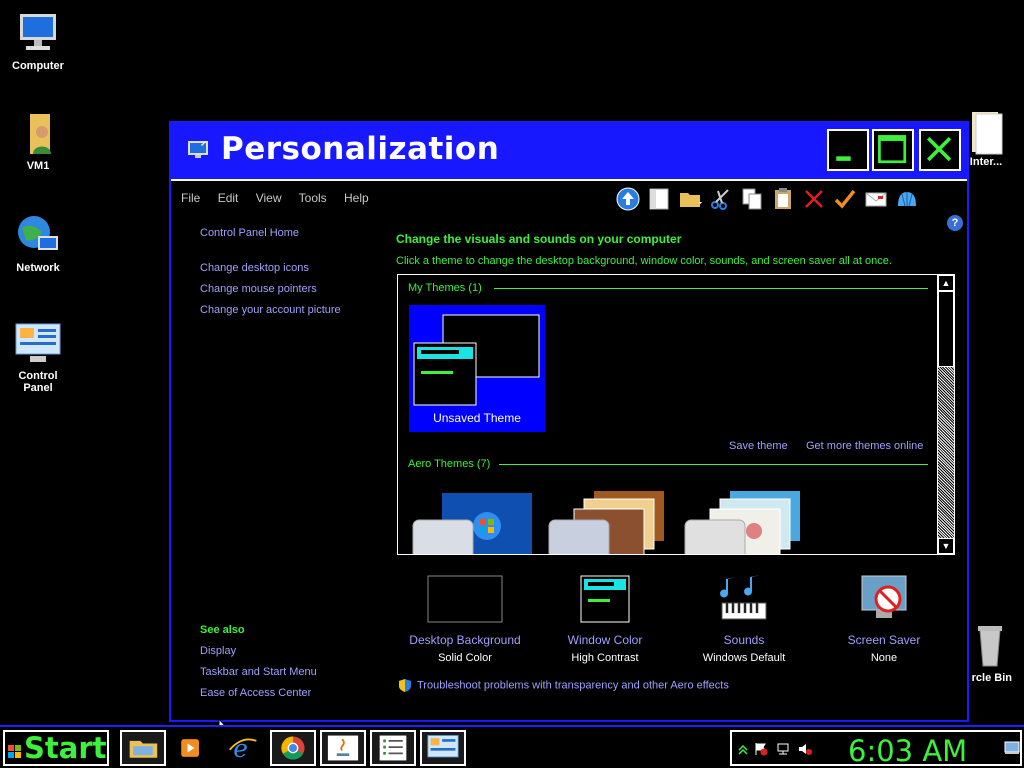 The height and width of the screenshot is (768, 1024). I want to click on group-divider, so click(711, 288).